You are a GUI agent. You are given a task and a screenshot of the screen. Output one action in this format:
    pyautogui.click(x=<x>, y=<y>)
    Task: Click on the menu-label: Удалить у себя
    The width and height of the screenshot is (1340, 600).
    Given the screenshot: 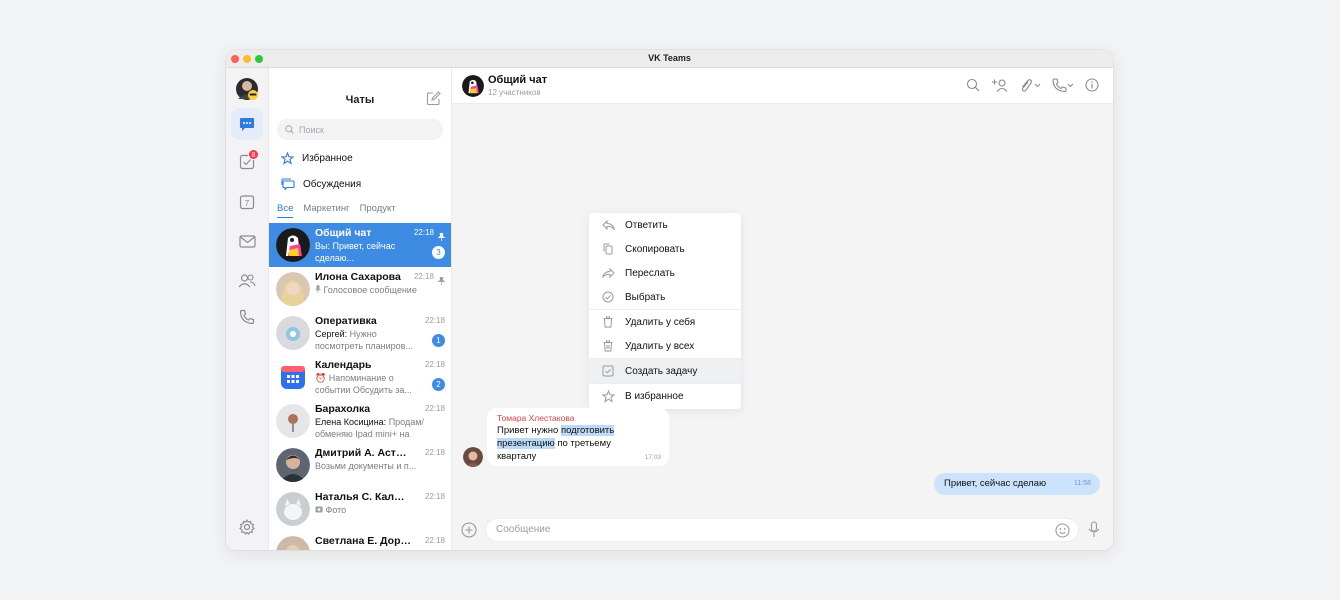 What is the action you would take?
    pyautogui.click(x=660, y=322)
    